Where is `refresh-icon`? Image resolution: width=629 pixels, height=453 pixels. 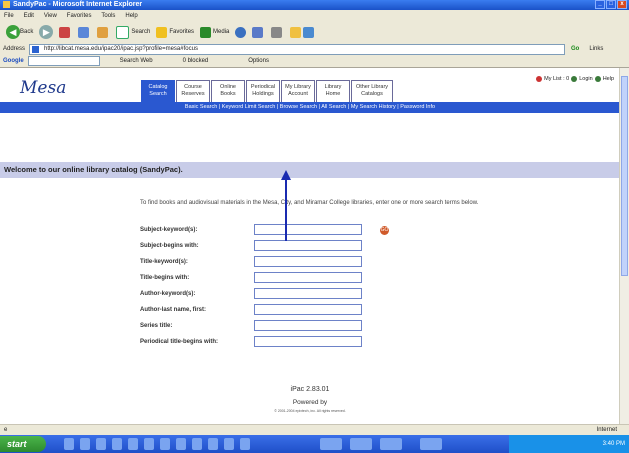 refresh-icon is located at coordinates (84, 32).